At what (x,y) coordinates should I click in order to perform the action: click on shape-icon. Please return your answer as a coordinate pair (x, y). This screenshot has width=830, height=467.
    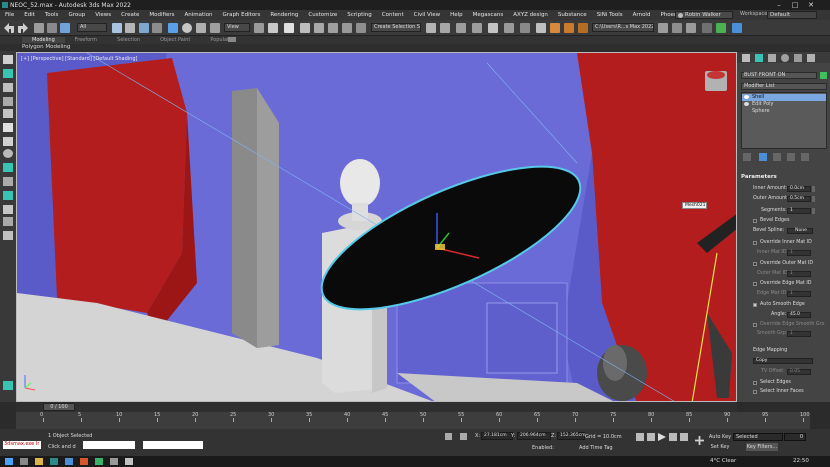
    Looking at the image, I should click on (8, 221).